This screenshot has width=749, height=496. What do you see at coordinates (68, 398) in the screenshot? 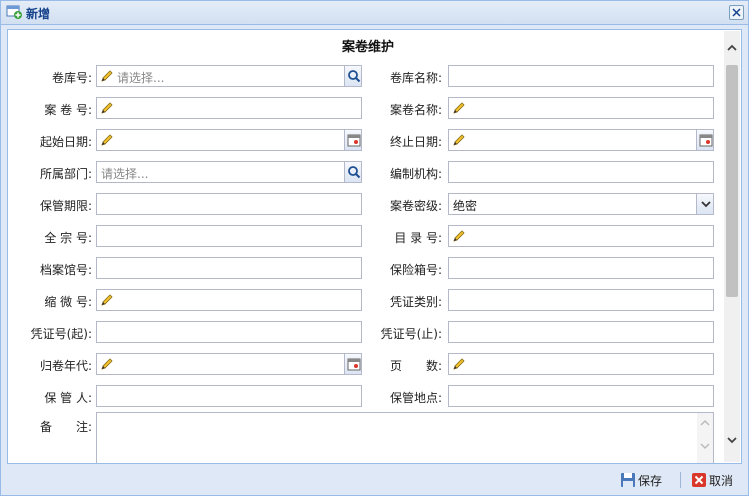
I see `left-field-label: 保 管 人:` at bounding box center [68, 398].